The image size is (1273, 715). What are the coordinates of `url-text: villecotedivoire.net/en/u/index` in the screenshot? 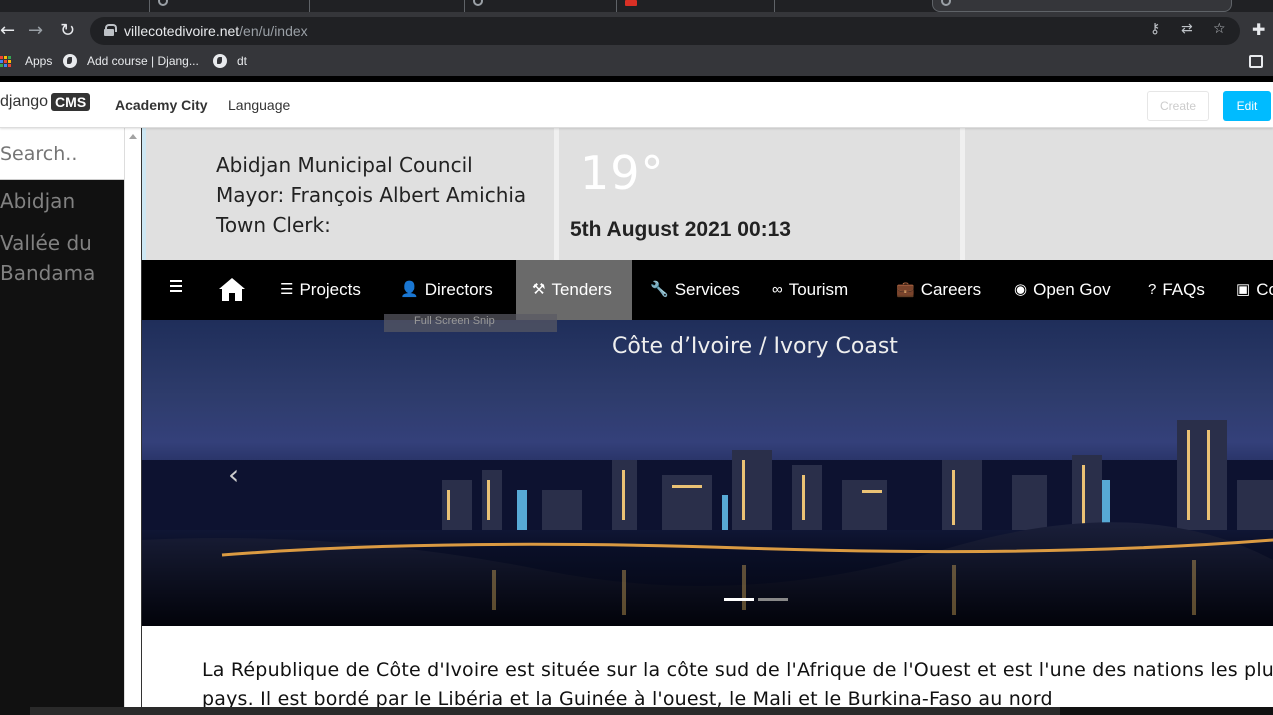 It's located at (216, 31).